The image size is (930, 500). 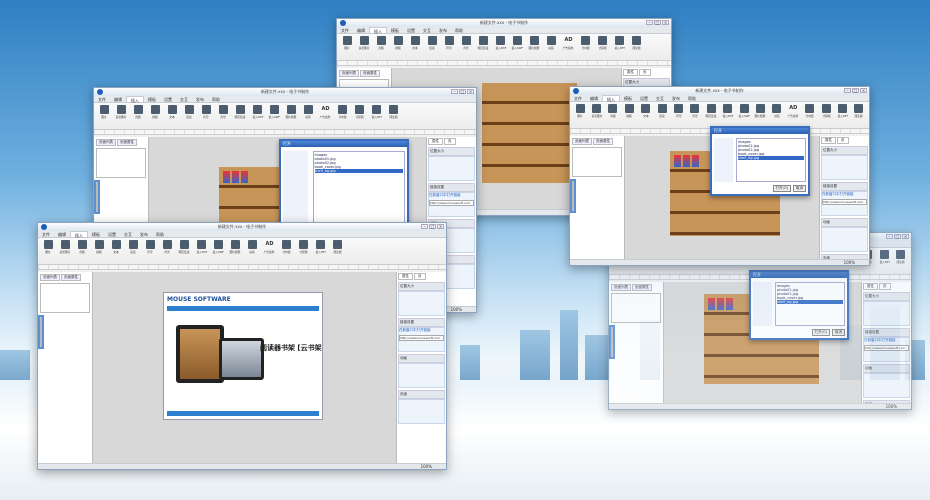 What do you see at coordinates (345, 30) in the screenshot?
I see `tab-0: 文件` at bounding box center [345, 30].